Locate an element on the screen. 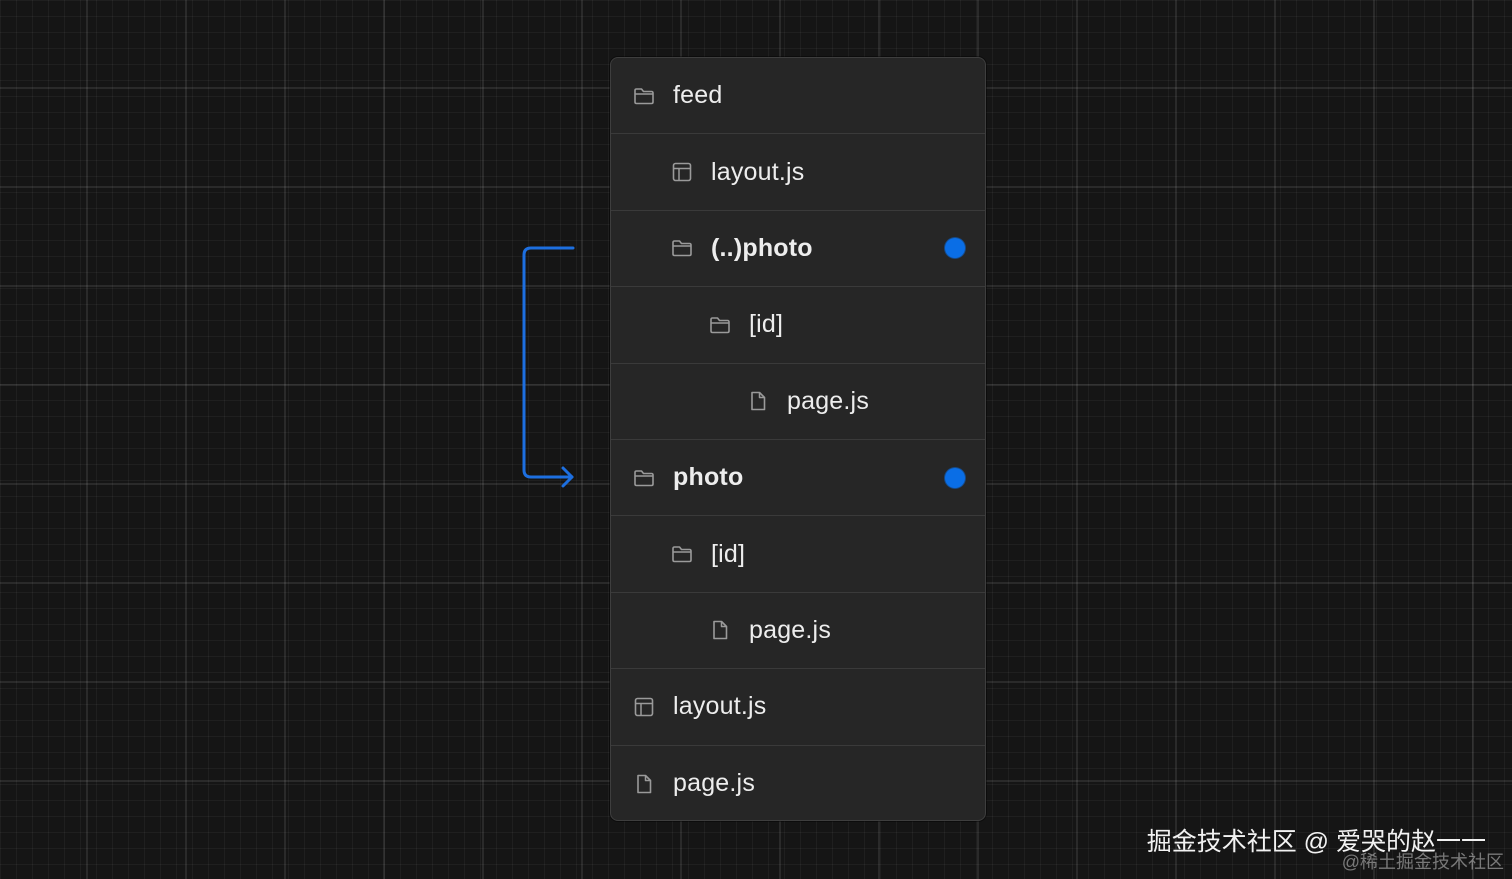 This screenshot has width=1512, height=879. tree-row: (..)photo is located at coordinates (798, 249).